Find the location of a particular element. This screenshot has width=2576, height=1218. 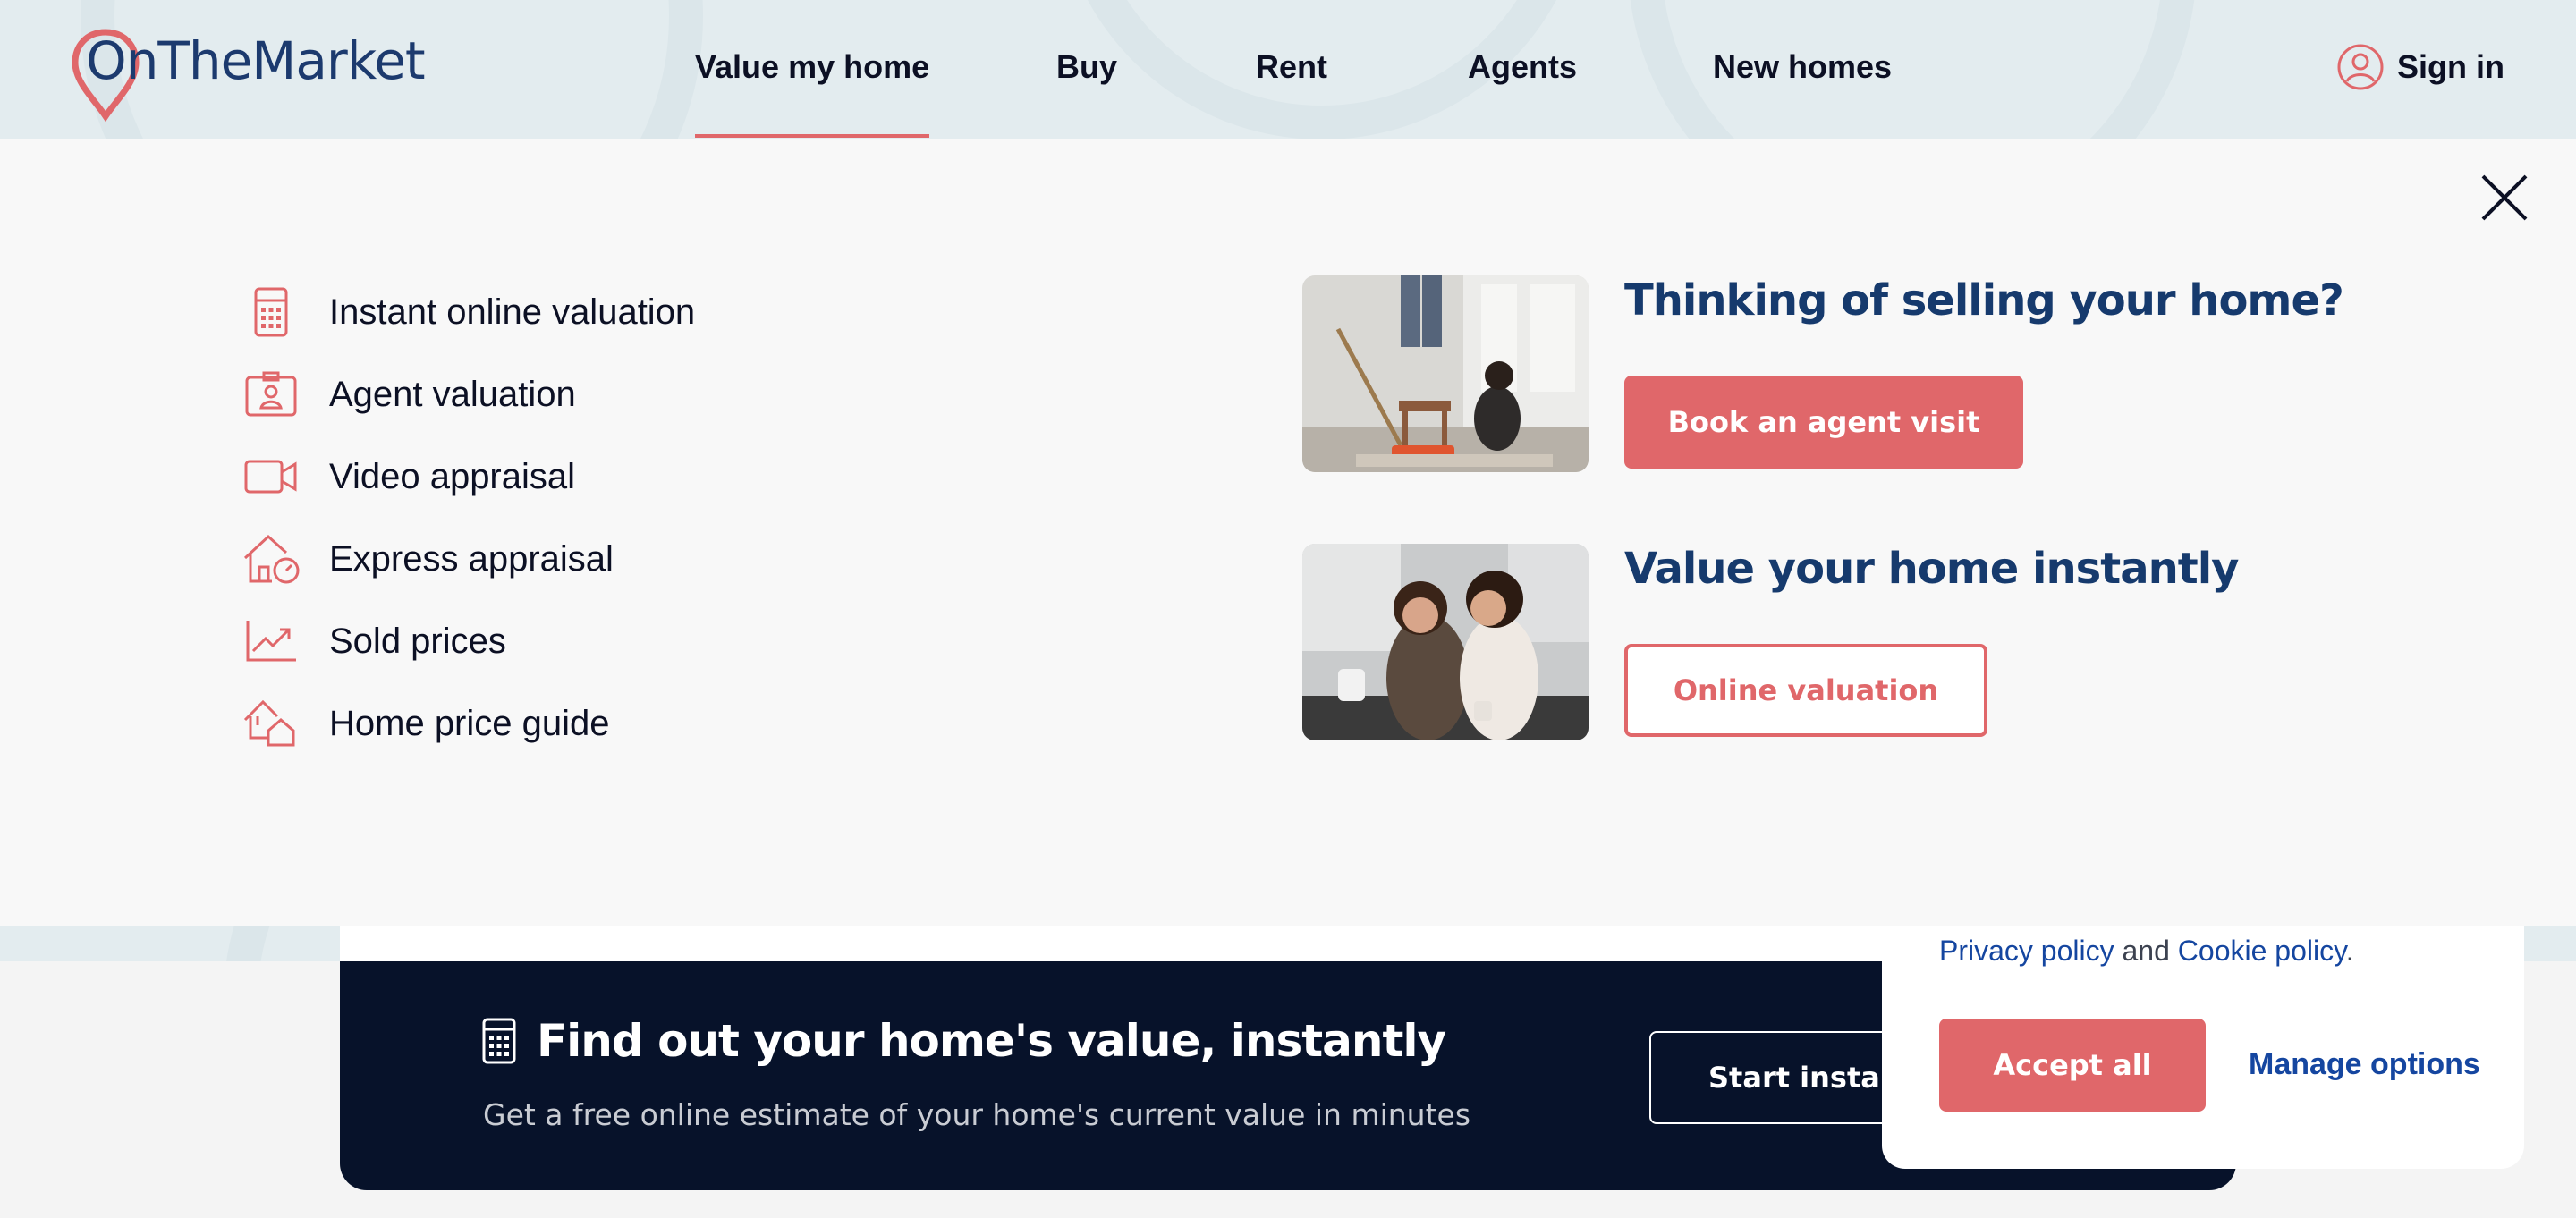

cookie-policy-link: Cookie policy is located at coordinates (2262, 951).